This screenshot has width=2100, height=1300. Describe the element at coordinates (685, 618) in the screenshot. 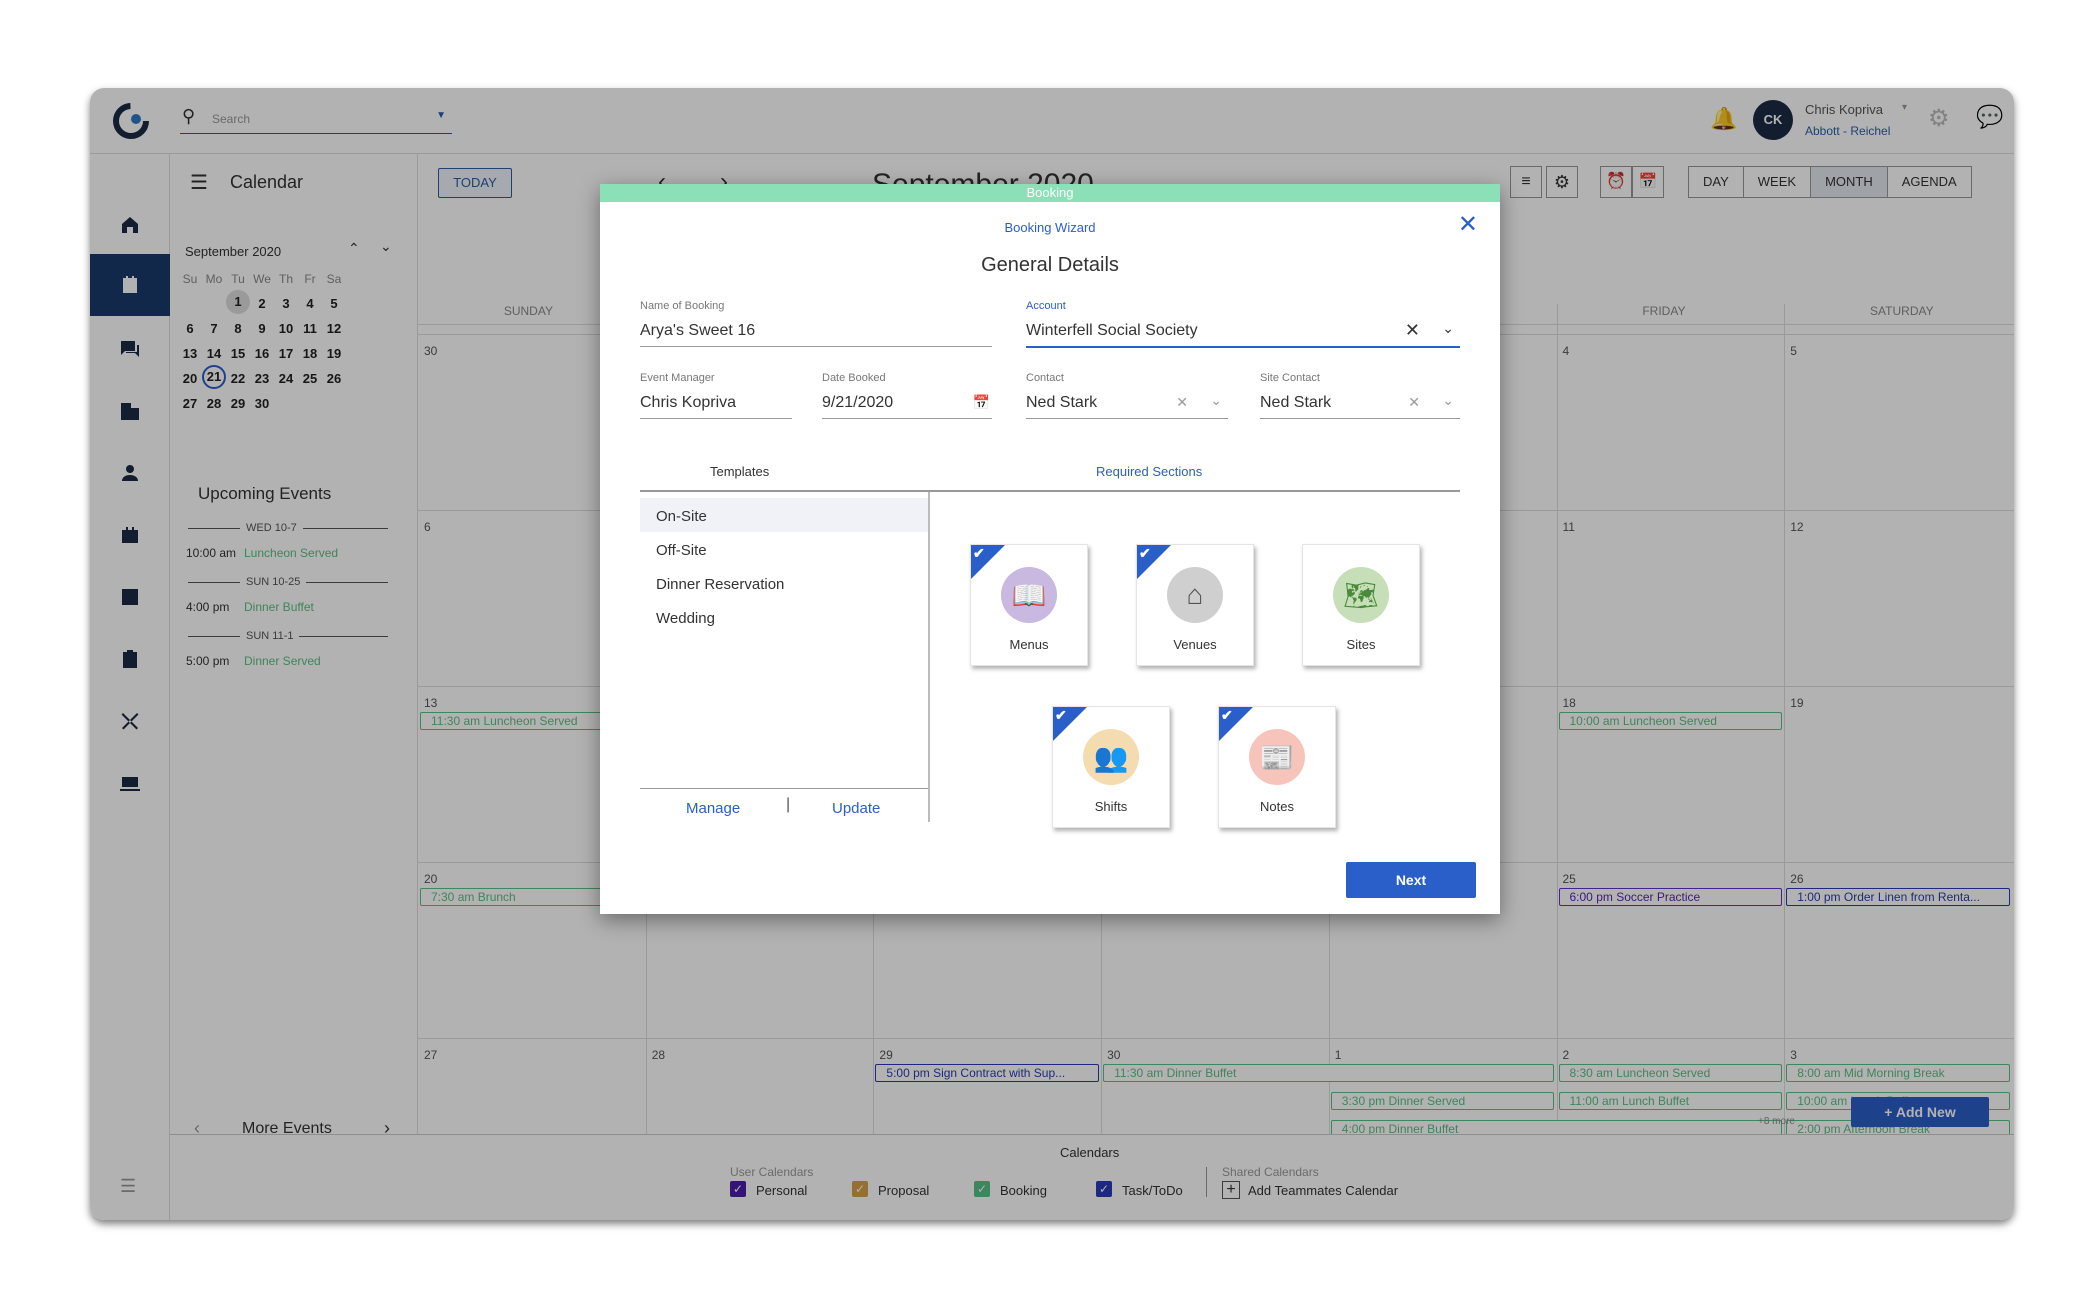

I see `template-item: Wedding` at that location.